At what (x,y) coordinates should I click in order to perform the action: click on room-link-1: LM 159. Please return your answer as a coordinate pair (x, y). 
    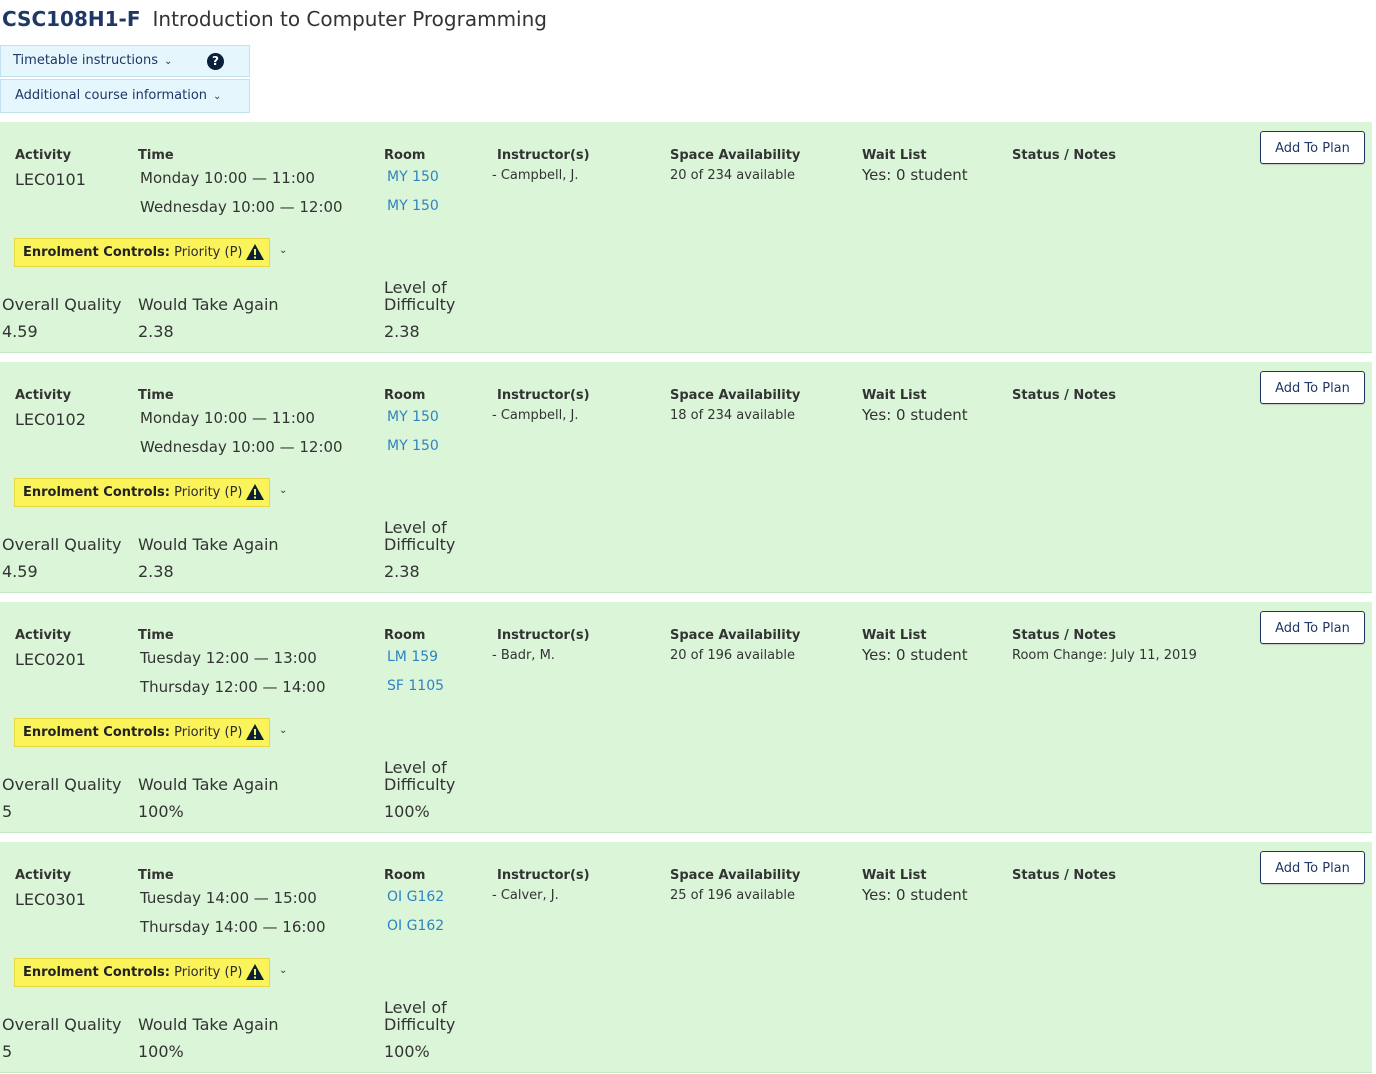
    Looking at the image, I should click on (412, 657).